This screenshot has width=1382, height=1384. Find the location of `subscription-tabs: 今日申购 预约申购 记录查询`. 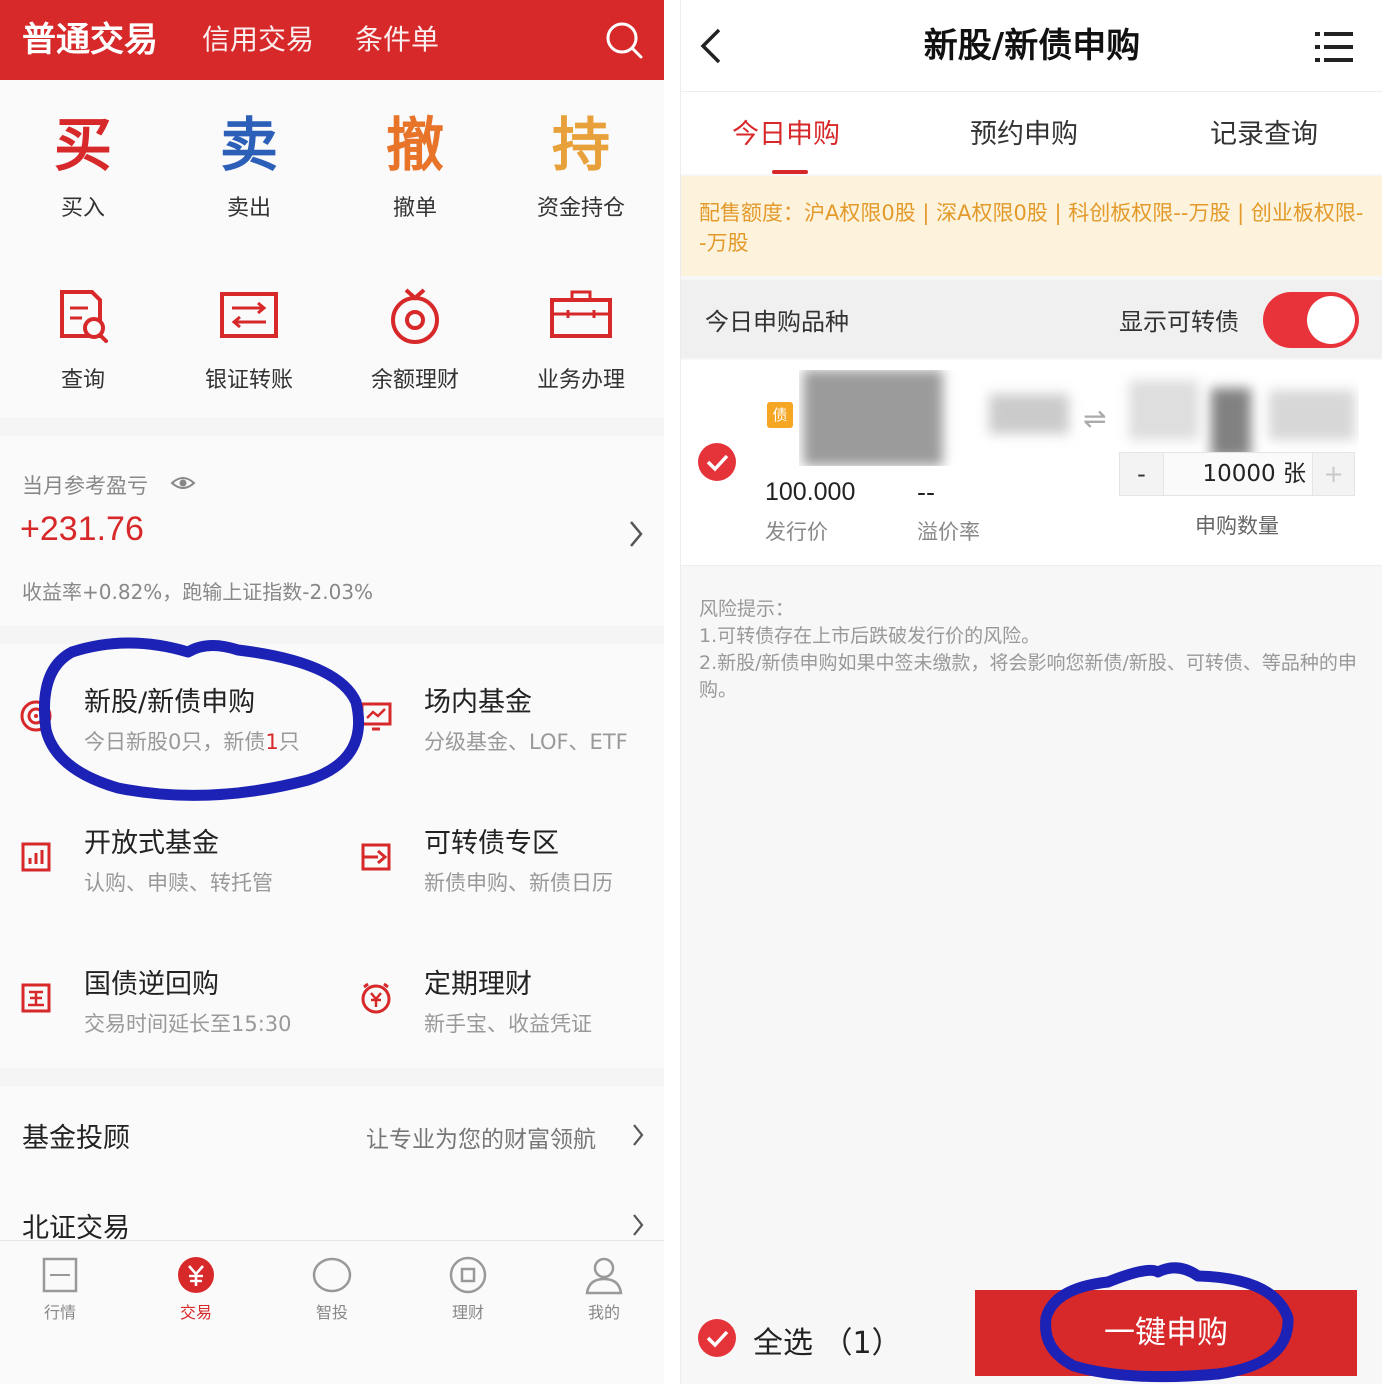

subscription-tabs: 今日申购 预约申购 记录查询 is located at coordinates (1031, 133).